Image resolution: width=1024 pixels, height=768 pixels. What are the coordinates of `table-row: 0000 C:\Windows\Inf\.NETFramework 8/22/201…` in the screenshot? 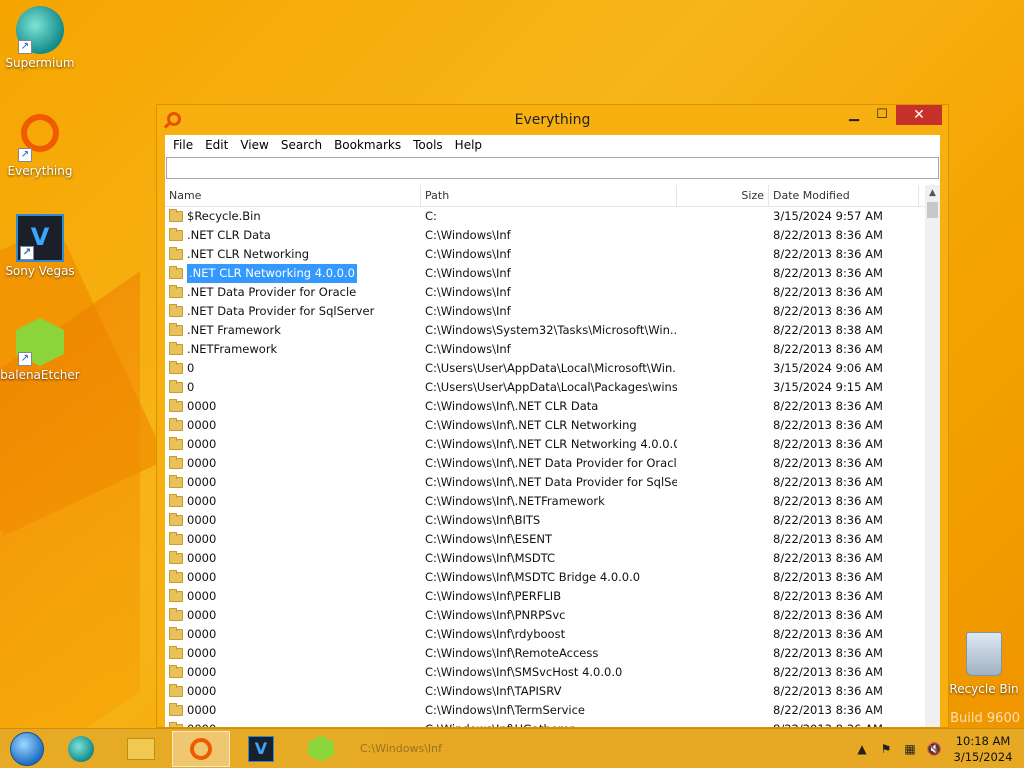 It's located at (545, 501).